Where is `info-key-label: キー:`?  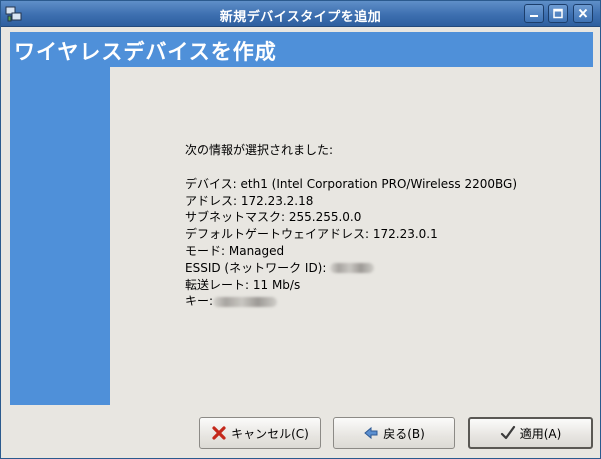 info-key-label: キー: is located at coordinates (199, 301).